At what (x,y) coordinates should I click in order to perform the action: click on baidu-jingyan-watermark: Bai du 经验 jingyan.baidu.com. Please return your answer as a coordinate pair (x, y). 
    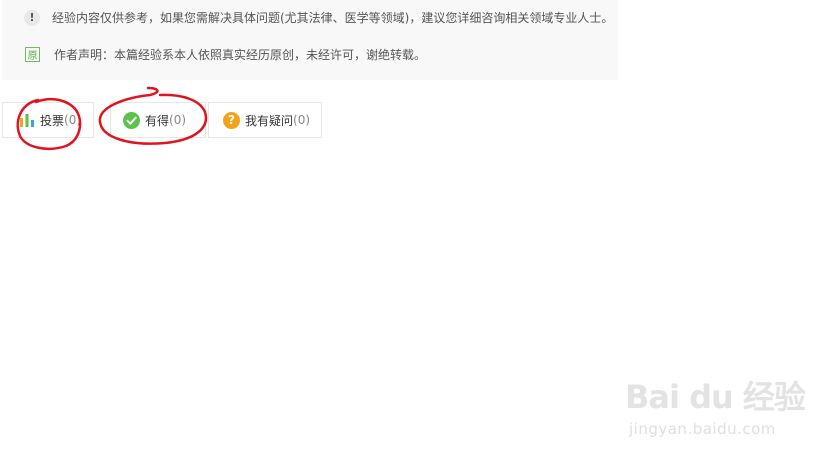
    Looking at the image, I should click on (715, 407).